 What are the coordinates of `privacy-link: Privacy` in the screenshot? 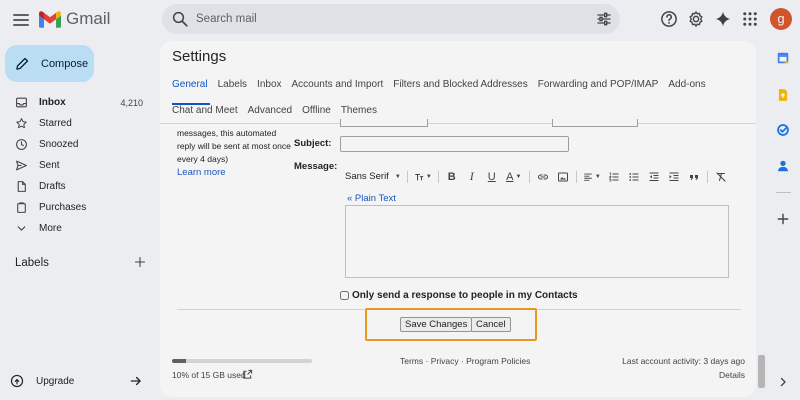 It's located at (445, 361).